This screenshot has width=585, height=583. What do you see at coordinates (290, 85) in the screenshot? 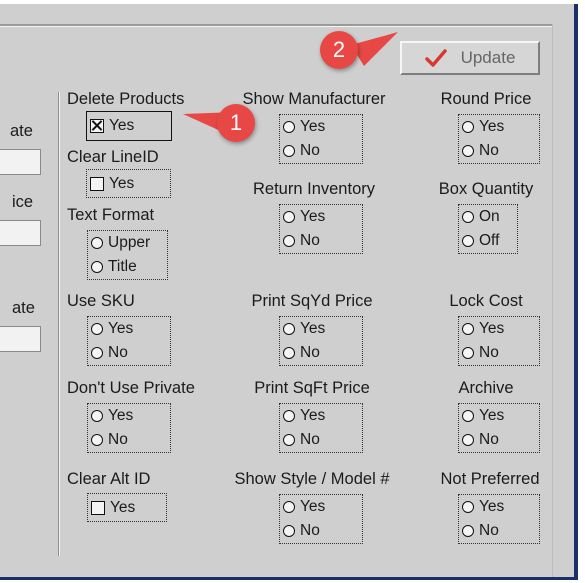
I see `callout-arrows` at bounding box center [290, 85].